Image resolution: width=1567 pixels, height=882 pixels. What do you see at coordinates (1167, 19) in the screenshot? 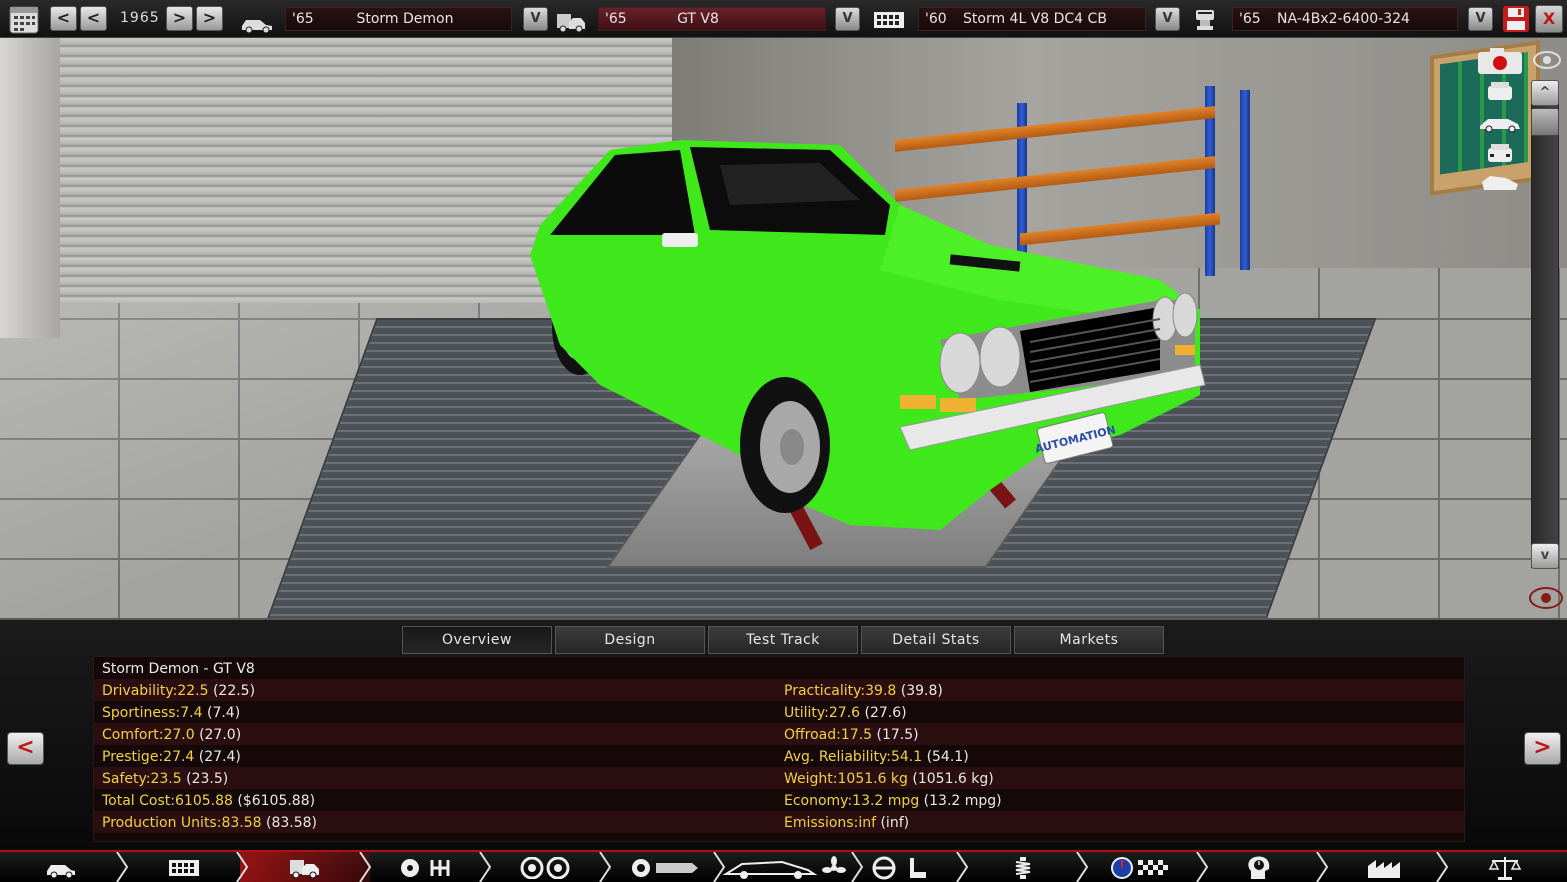
I see `engine-family-dropdown-button: V` at bounding box center [1167, 19].